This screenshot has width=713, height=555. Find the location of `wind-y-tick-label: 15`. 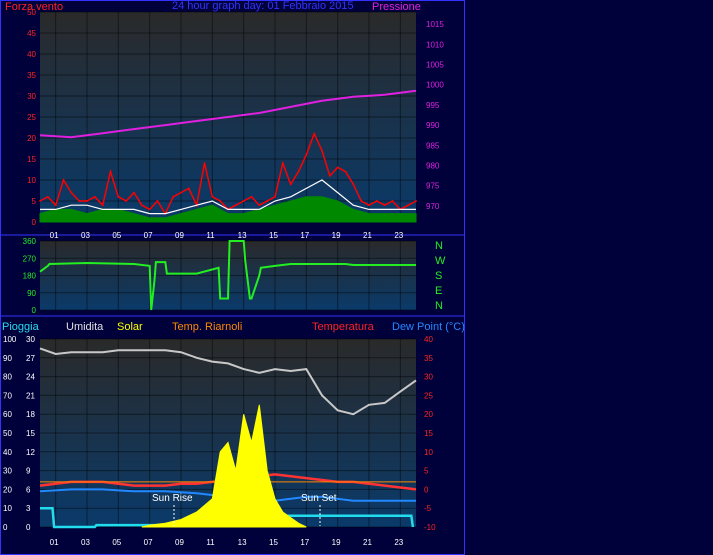

wind-y-tick-label: 15 is located at coordinates (31, 159).